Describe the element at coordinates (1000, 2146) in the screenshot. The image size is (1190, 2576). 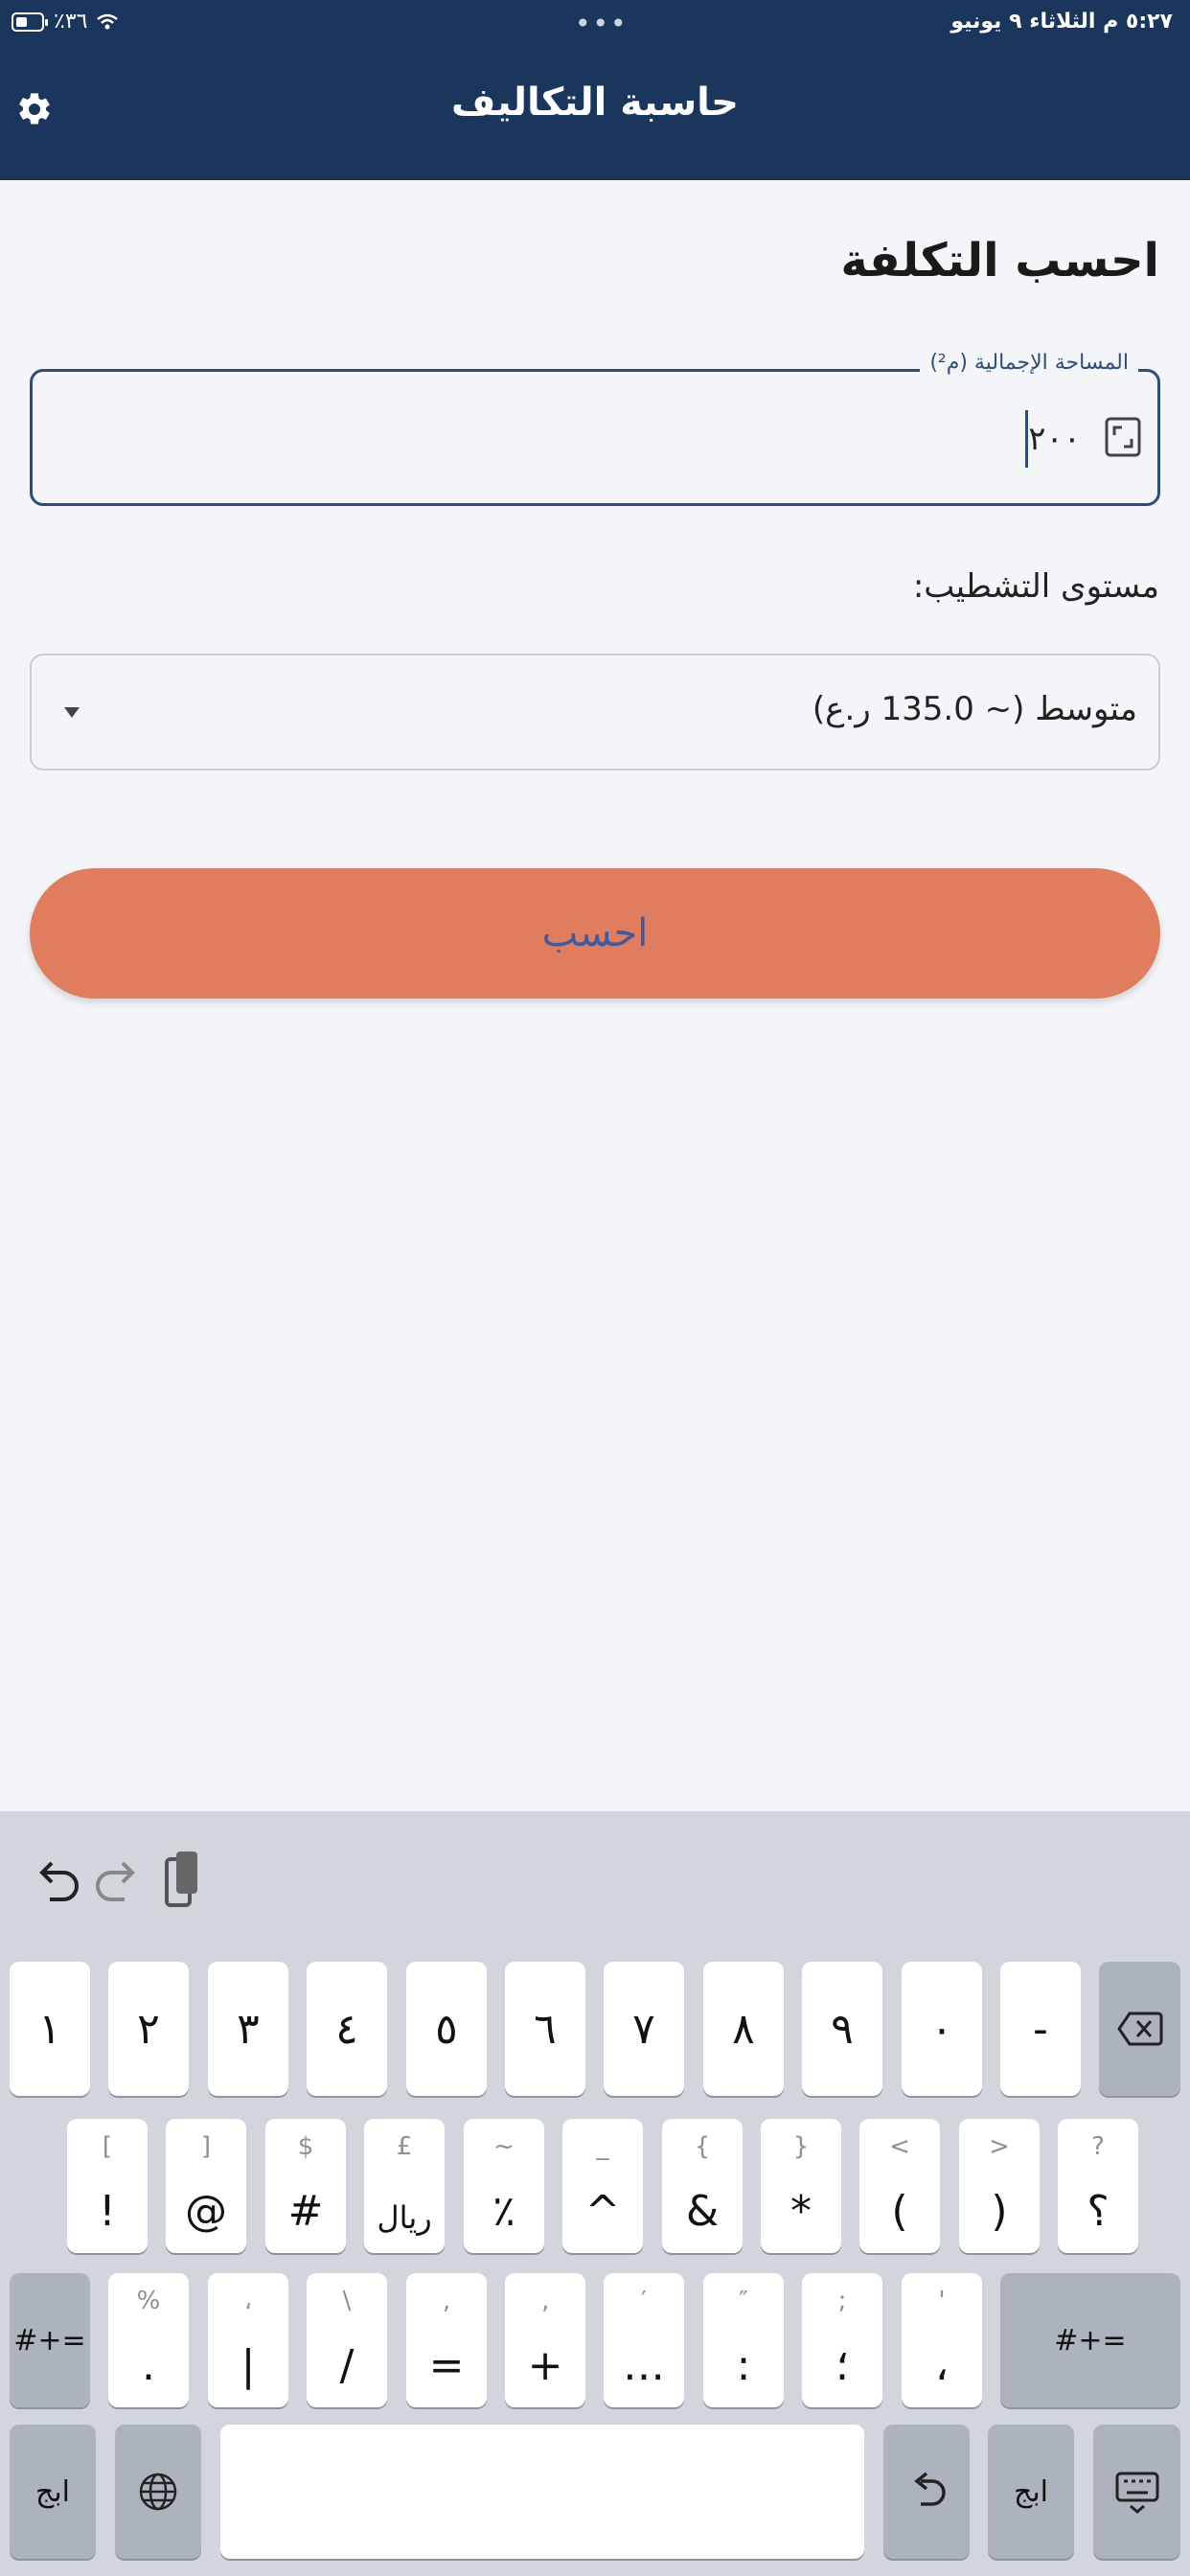
I see `key-sub: >` at that location.